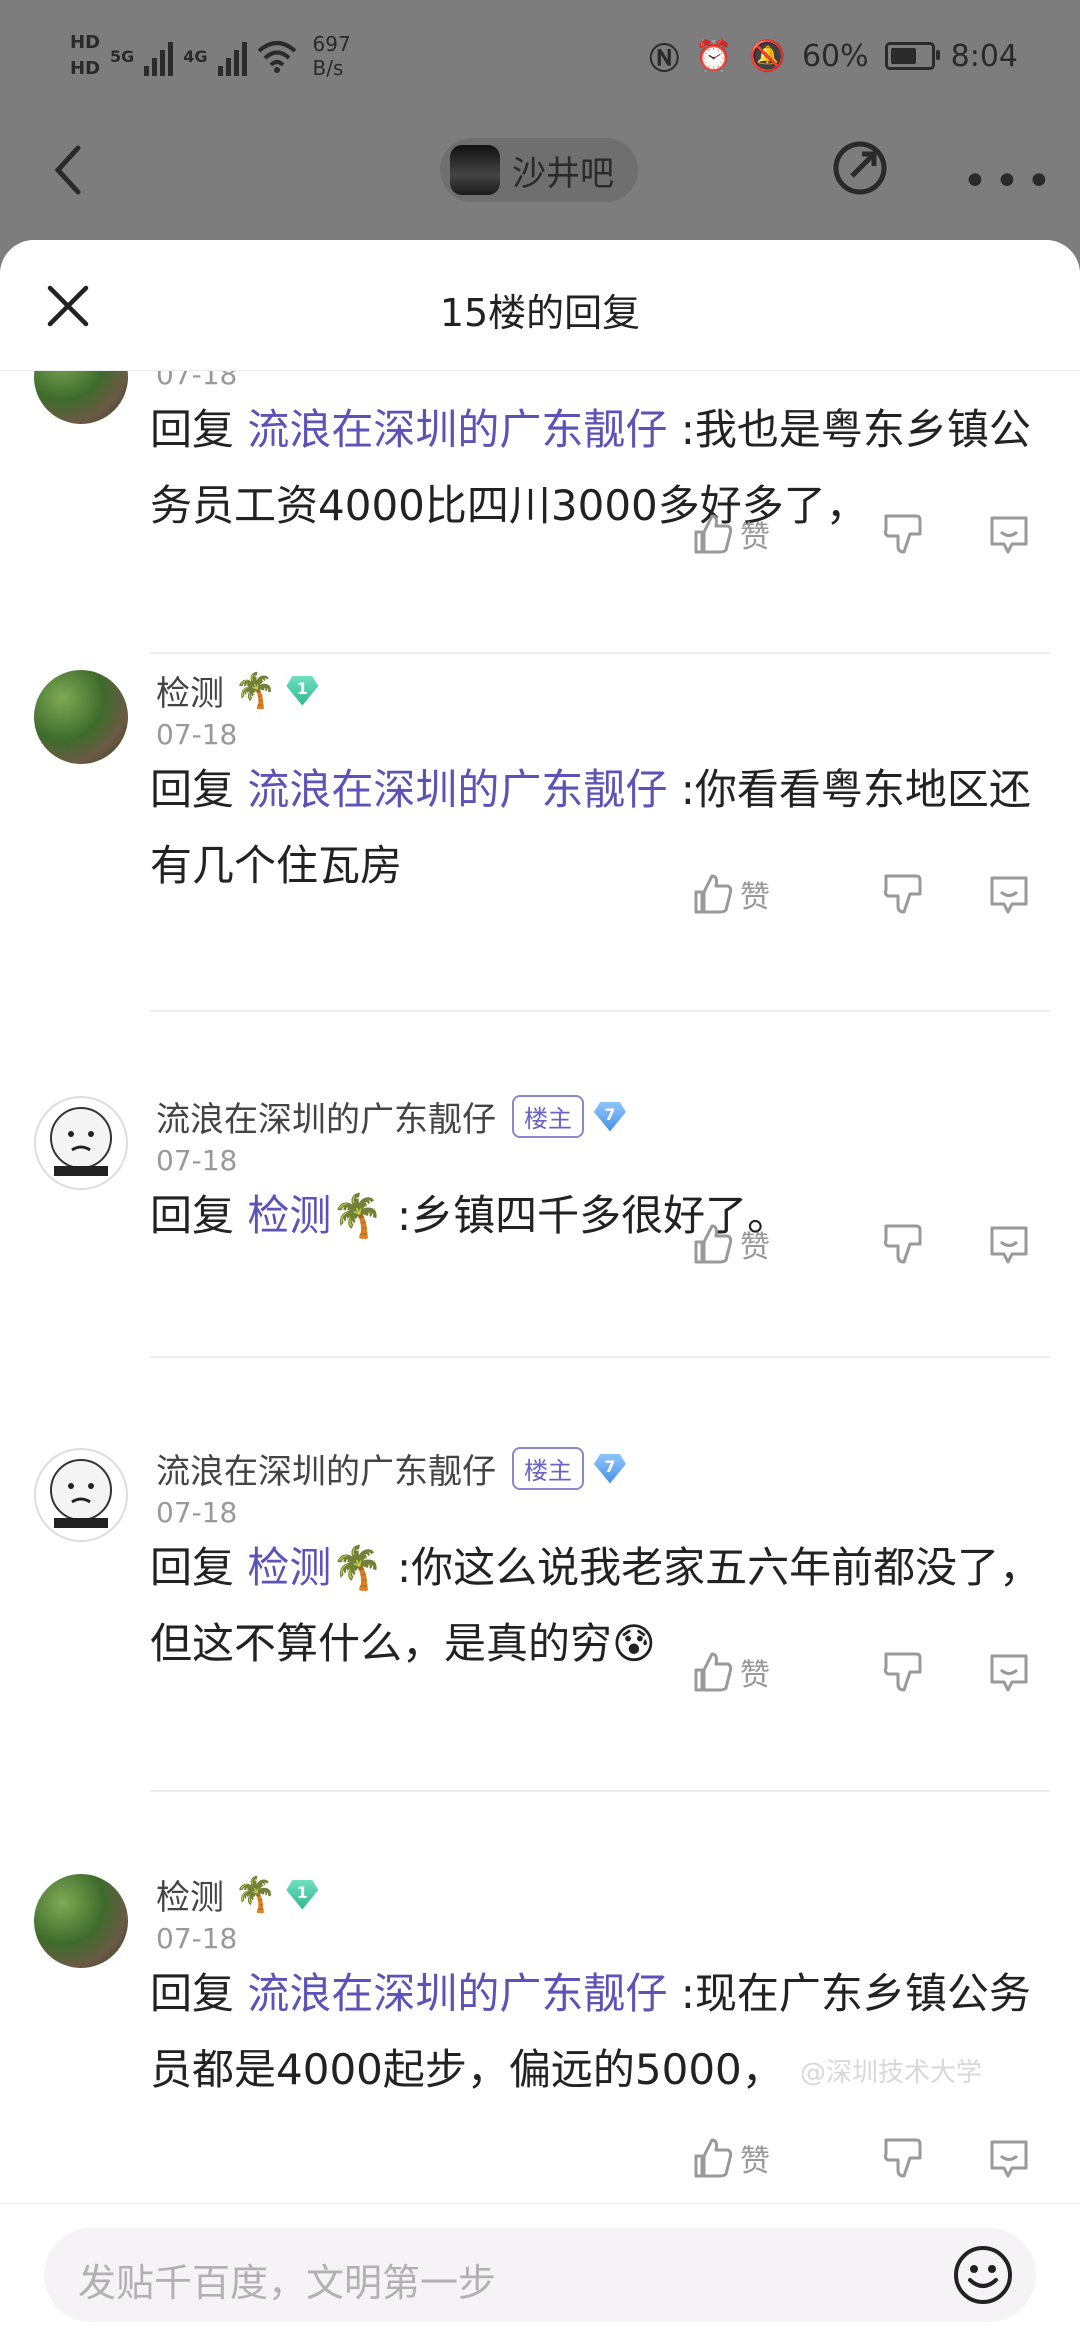  I want to click on emoji-icon, so click(983, 2275).